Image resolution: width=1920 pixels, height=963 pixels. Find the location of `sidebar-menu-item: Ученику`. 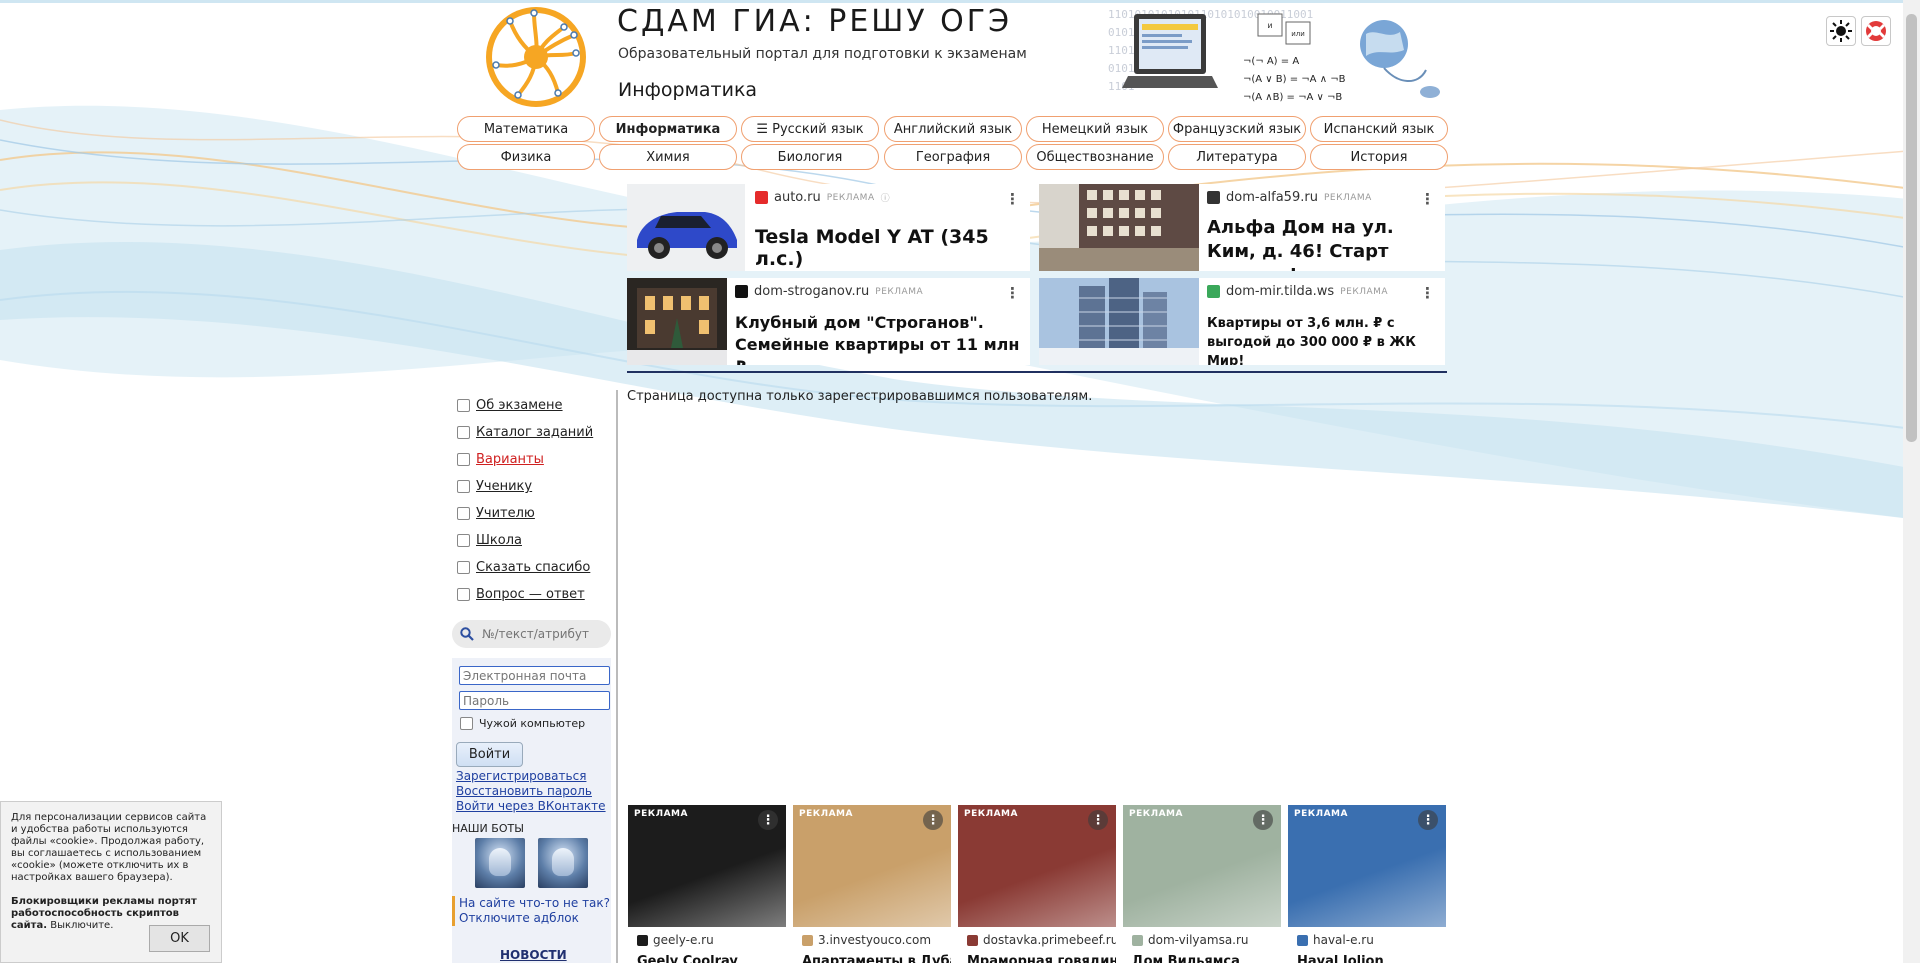

sidebar-menu-item: Ученику is located at coordinates (494, 486).